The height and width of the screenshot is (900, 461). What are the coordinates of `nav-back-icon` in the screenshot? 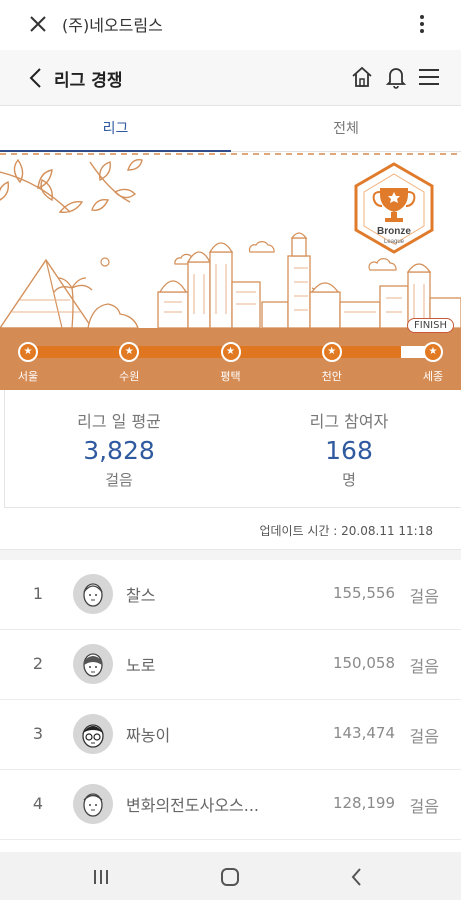 It's located at (357, 877).